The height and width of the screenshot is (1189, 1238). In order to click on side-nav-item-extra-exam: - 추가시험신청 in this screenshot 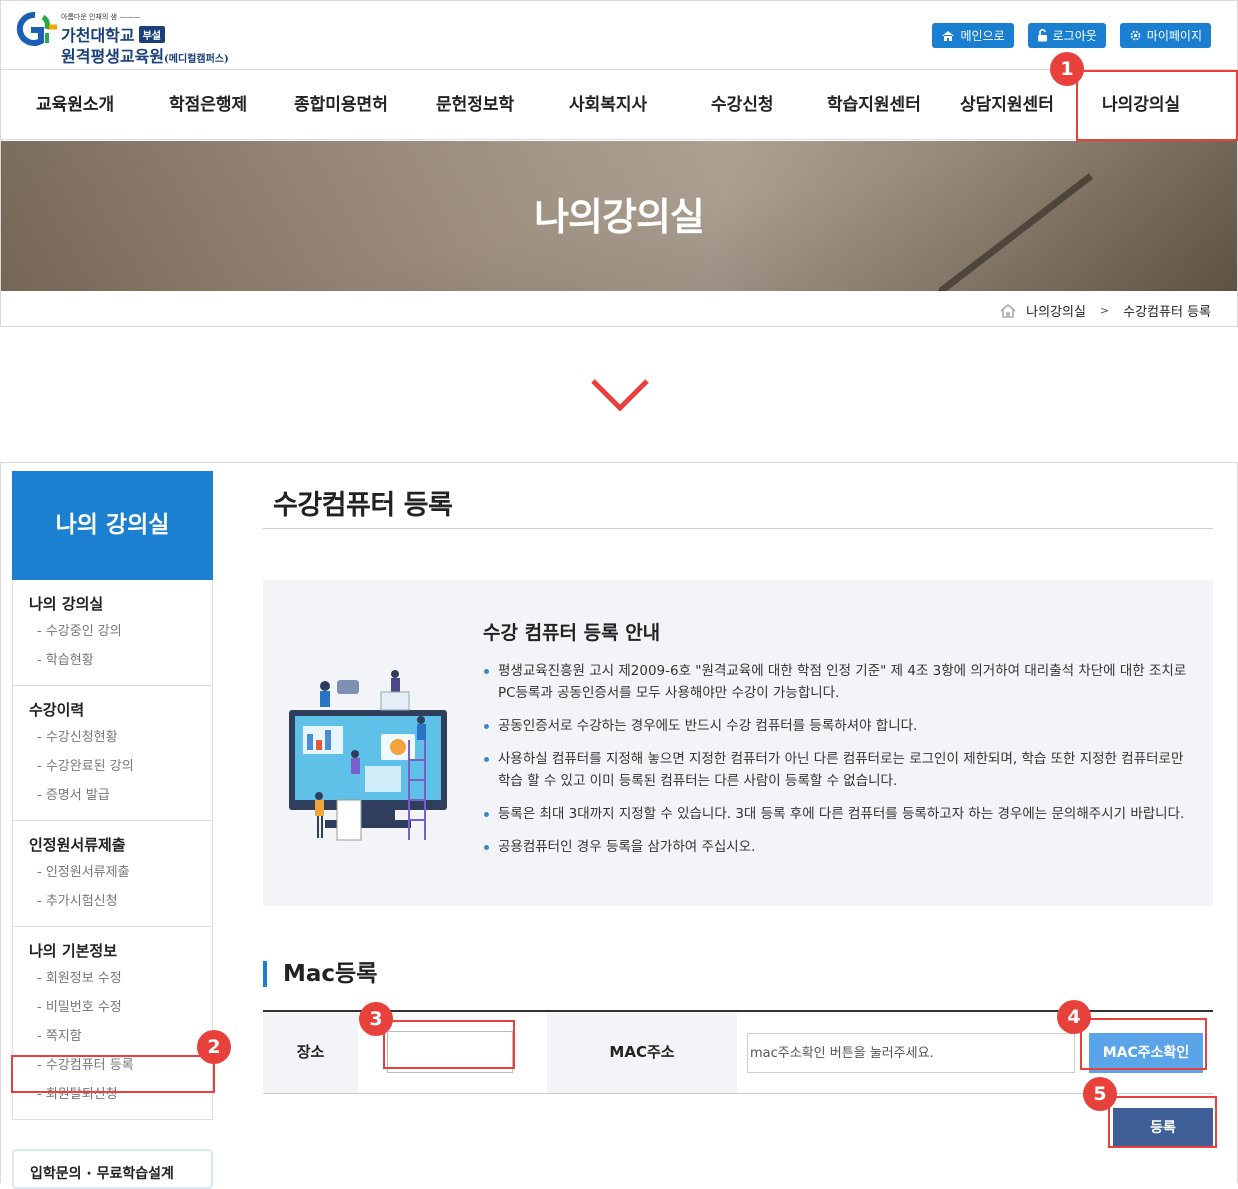, I will do `click(120, 901)`.